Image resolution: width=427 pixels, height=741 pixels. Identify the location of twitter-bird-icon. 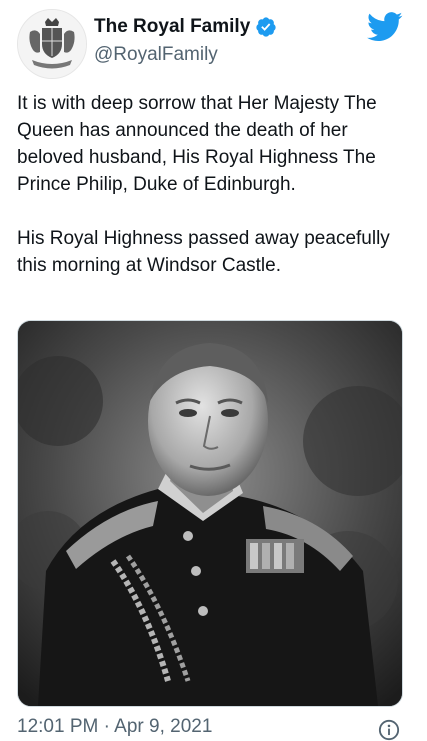
(385, 27).